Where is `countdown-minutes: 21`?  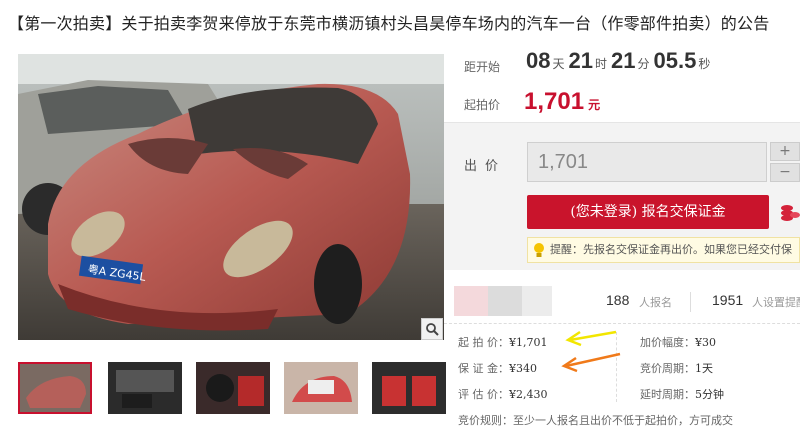 countdown-minutes: 21 is located at coordinates (623, 60).